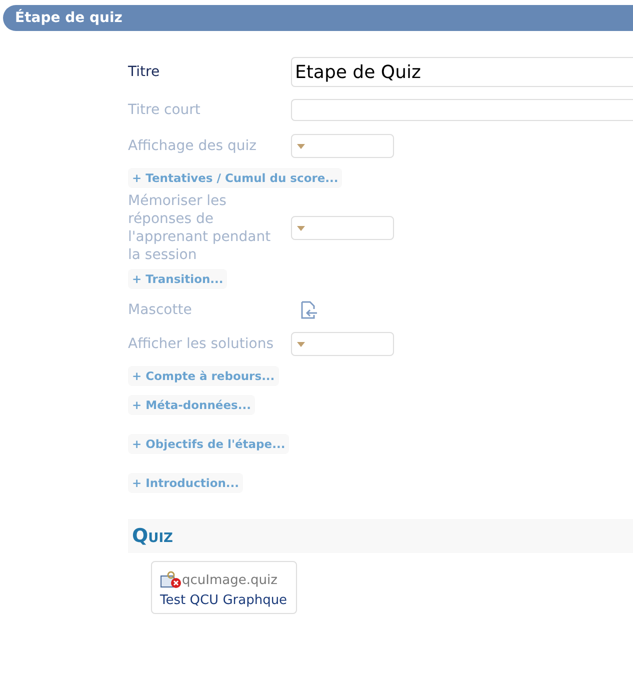 The width and height of the screenshot is (633, 680). Describe the element at coordinates (171, 580) in the screenshot. I see `broken-image-icon` at that location.